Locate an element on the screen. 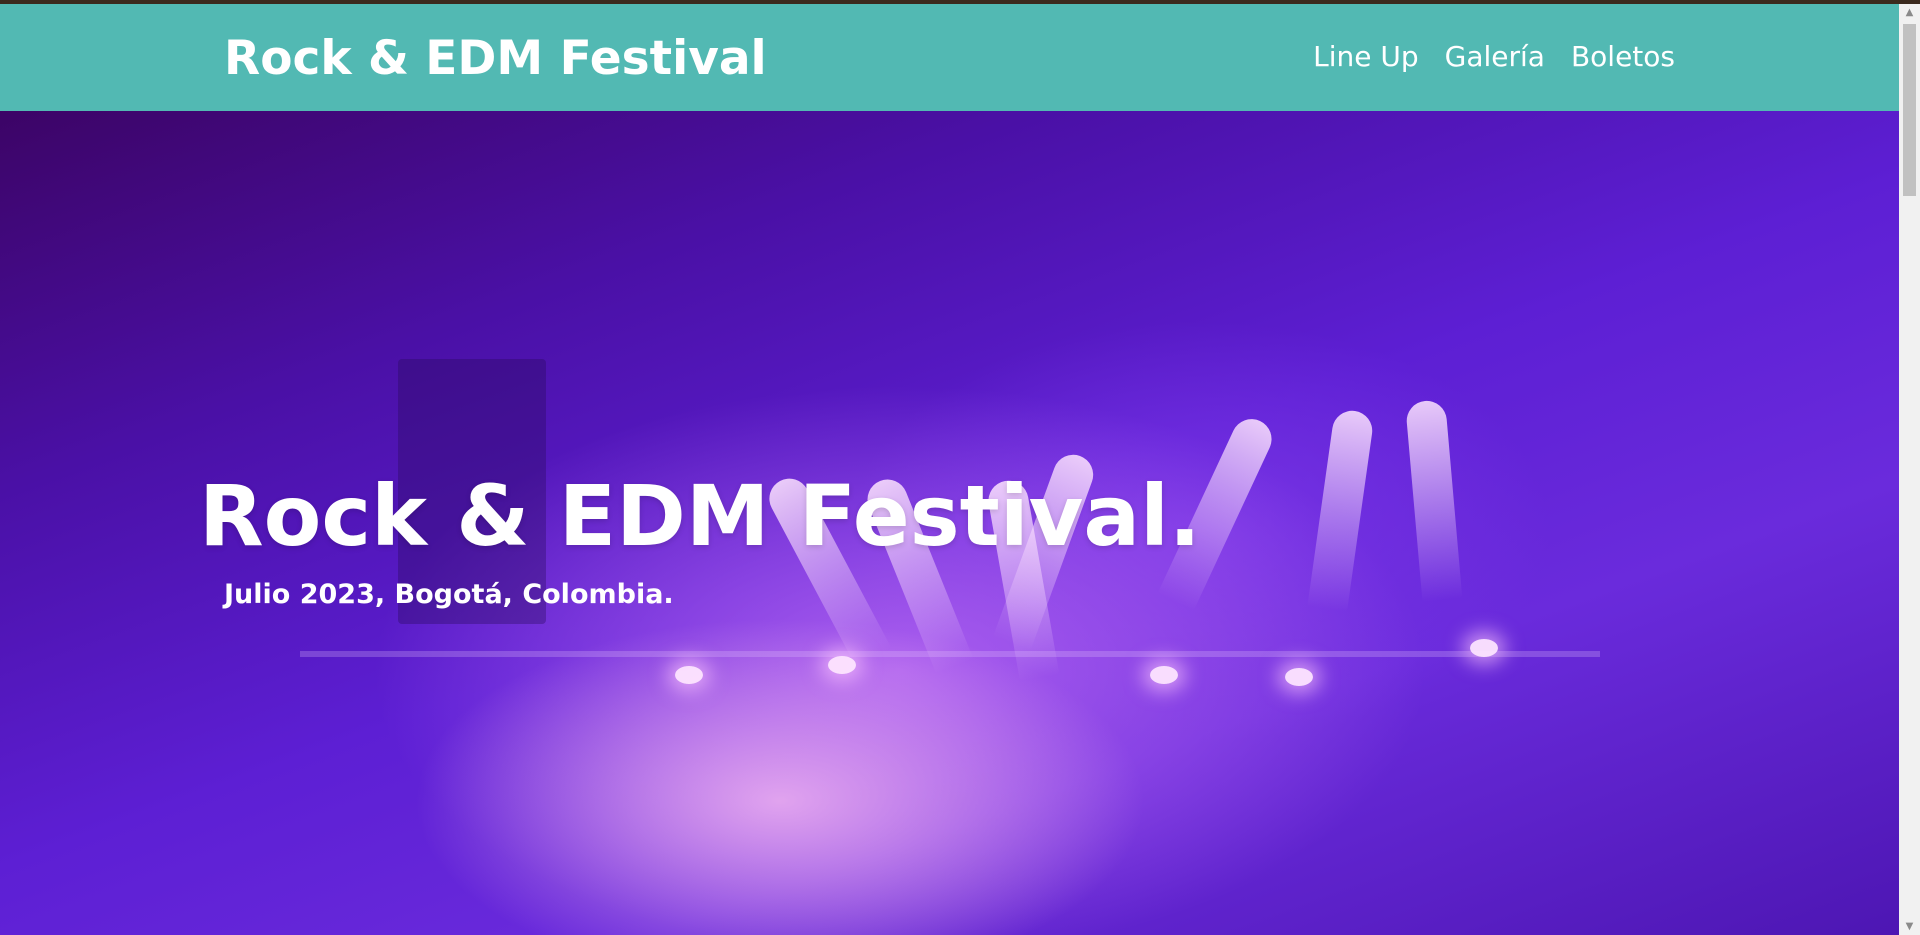 This screenshot has width=1920, height=935. page-scrollbar: ▲ ▼ is located at coordinates (1909, 469).